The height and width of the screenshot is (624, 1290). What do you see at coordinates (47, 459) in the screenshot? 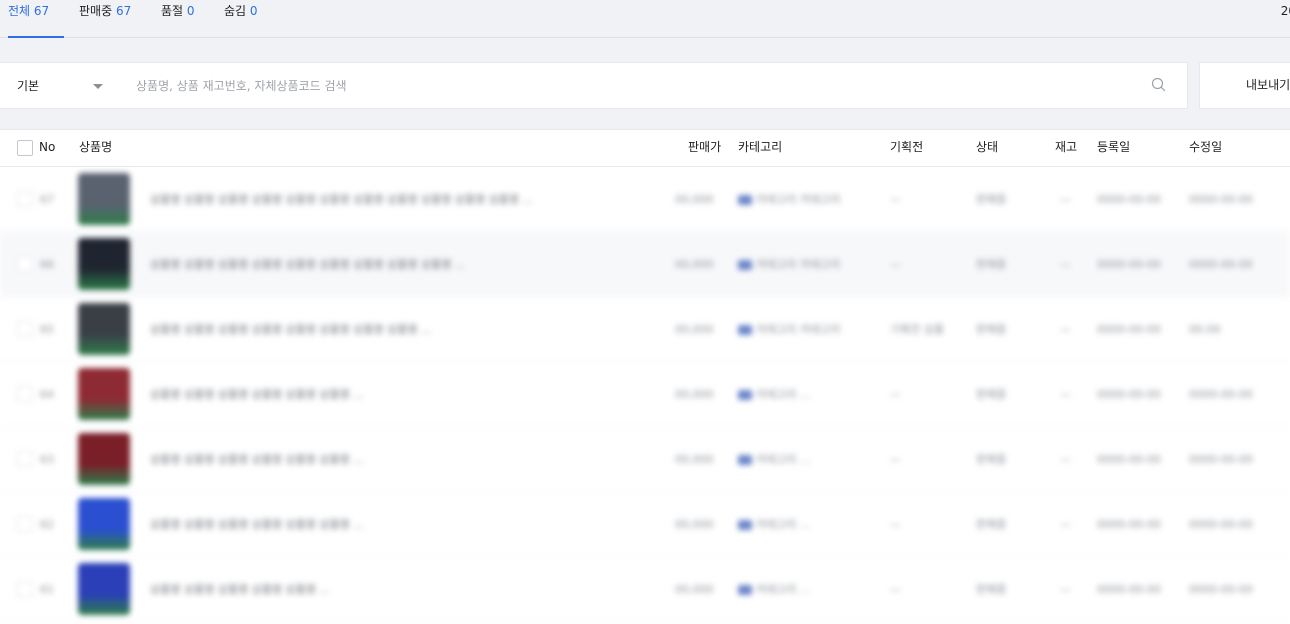
I see `cell-no: 63` at bounding box center [47, 459].